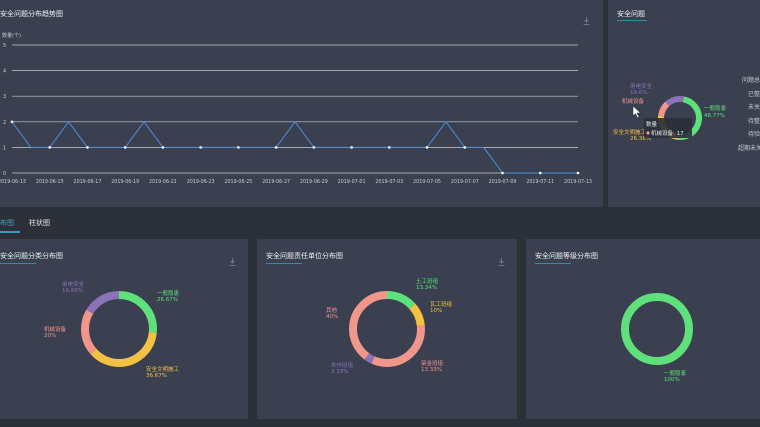 Image resolution: width=760 pixels, height=427 pixels. I want to click on tab-active-underline, so click(10, 232).